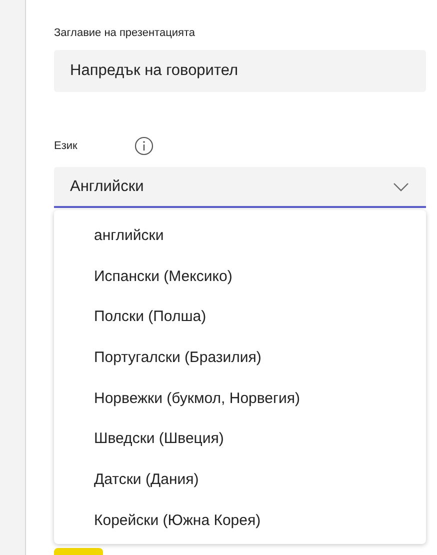 The image size is (437, 555). What do you see at coordinates (240, 480) in the screenshot?
I see `menu-item: Датски (Дания)` at bounding box center [240, 480].